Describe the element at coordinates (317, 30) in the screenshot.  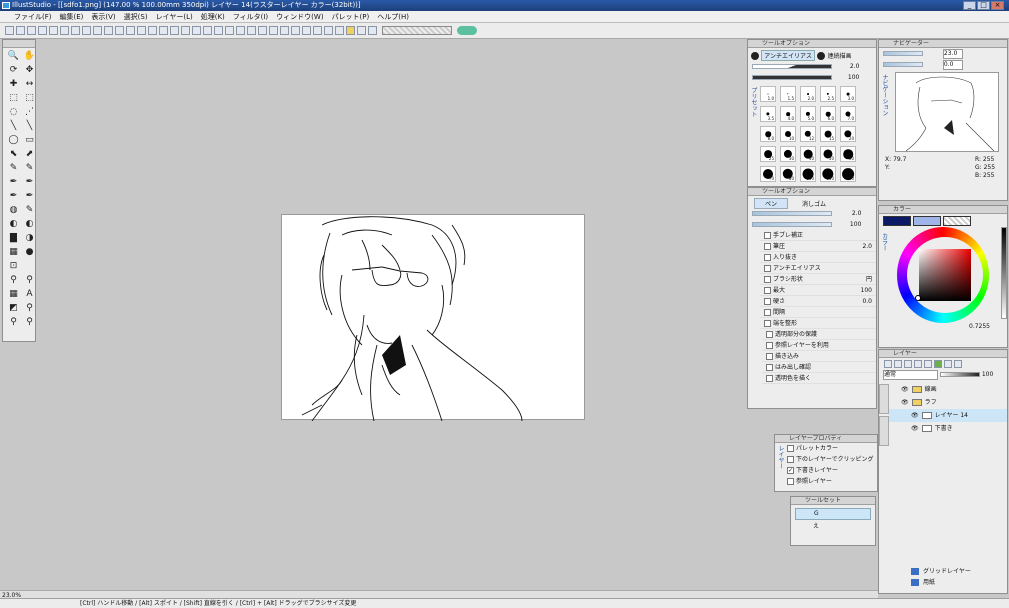
I see `window10-icon` at that location.